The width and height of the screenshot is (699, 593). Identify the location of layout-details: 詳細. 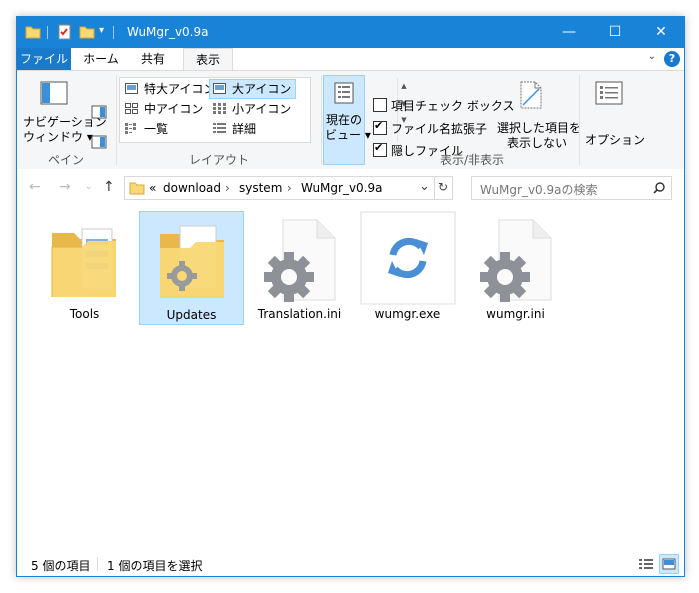
(233, 129).